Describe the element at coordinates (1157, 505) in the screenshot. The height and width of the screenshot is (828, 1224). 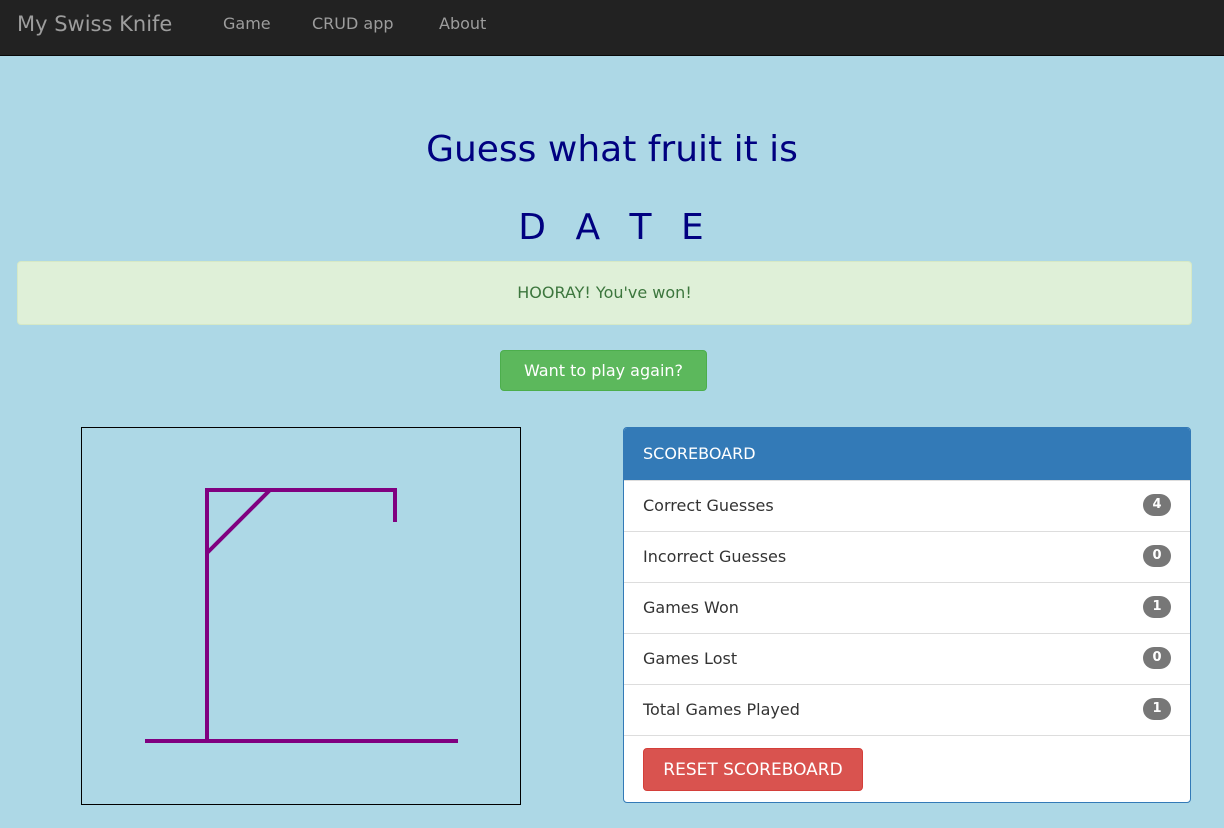
I see `score-badge: 4` at that location.